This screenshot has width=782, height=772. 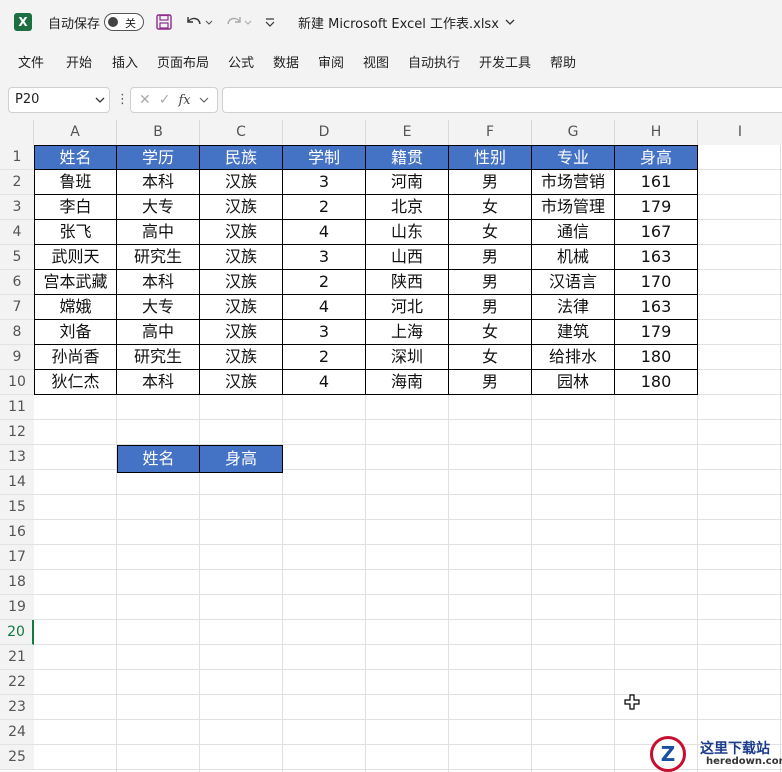 What do you see at coordinates (75, 382) in the screenshot?
I see `table-cell: 狄仁杰` at bounding box center [75, 382].